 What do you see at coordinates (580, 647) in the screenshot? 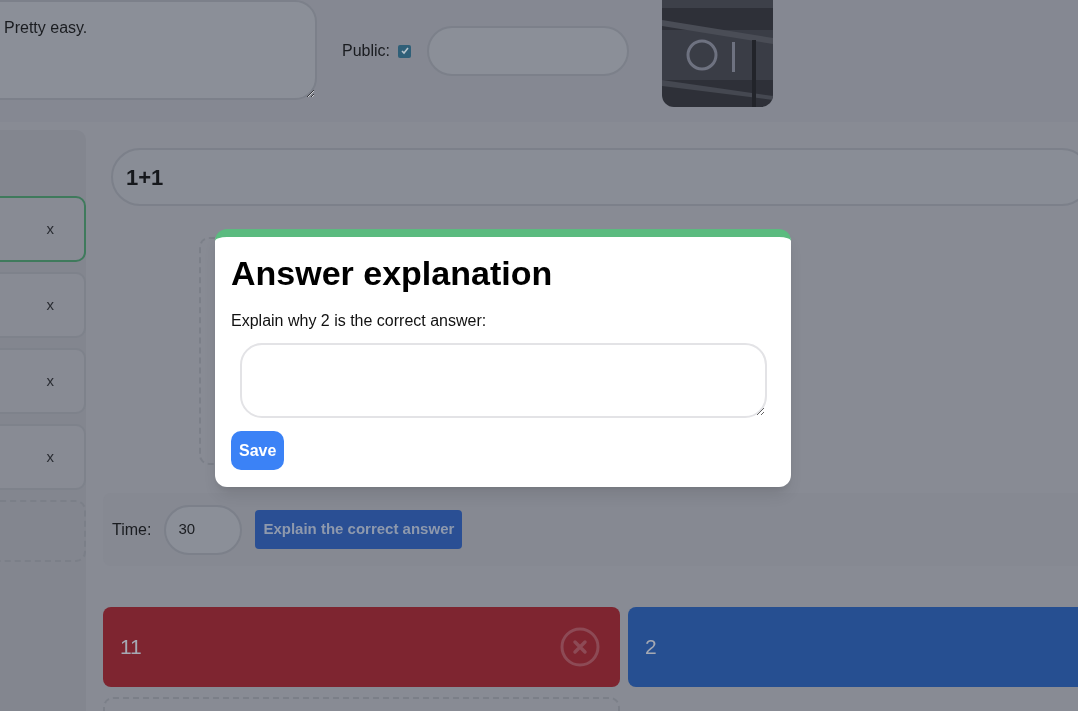
I see `close-icon` at bounding box center [580, 647].